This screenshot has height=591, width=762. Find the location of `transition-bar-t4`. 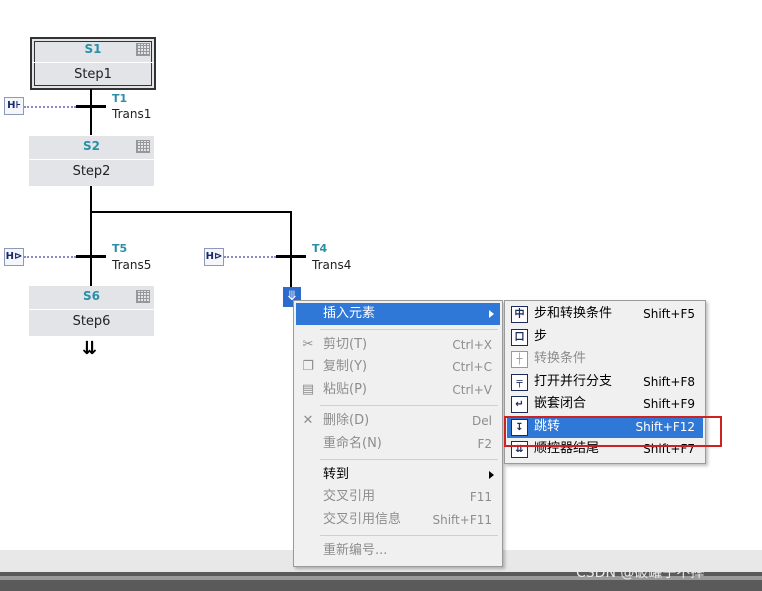

transition-bar-t4 is located at coordinates (291, 256).